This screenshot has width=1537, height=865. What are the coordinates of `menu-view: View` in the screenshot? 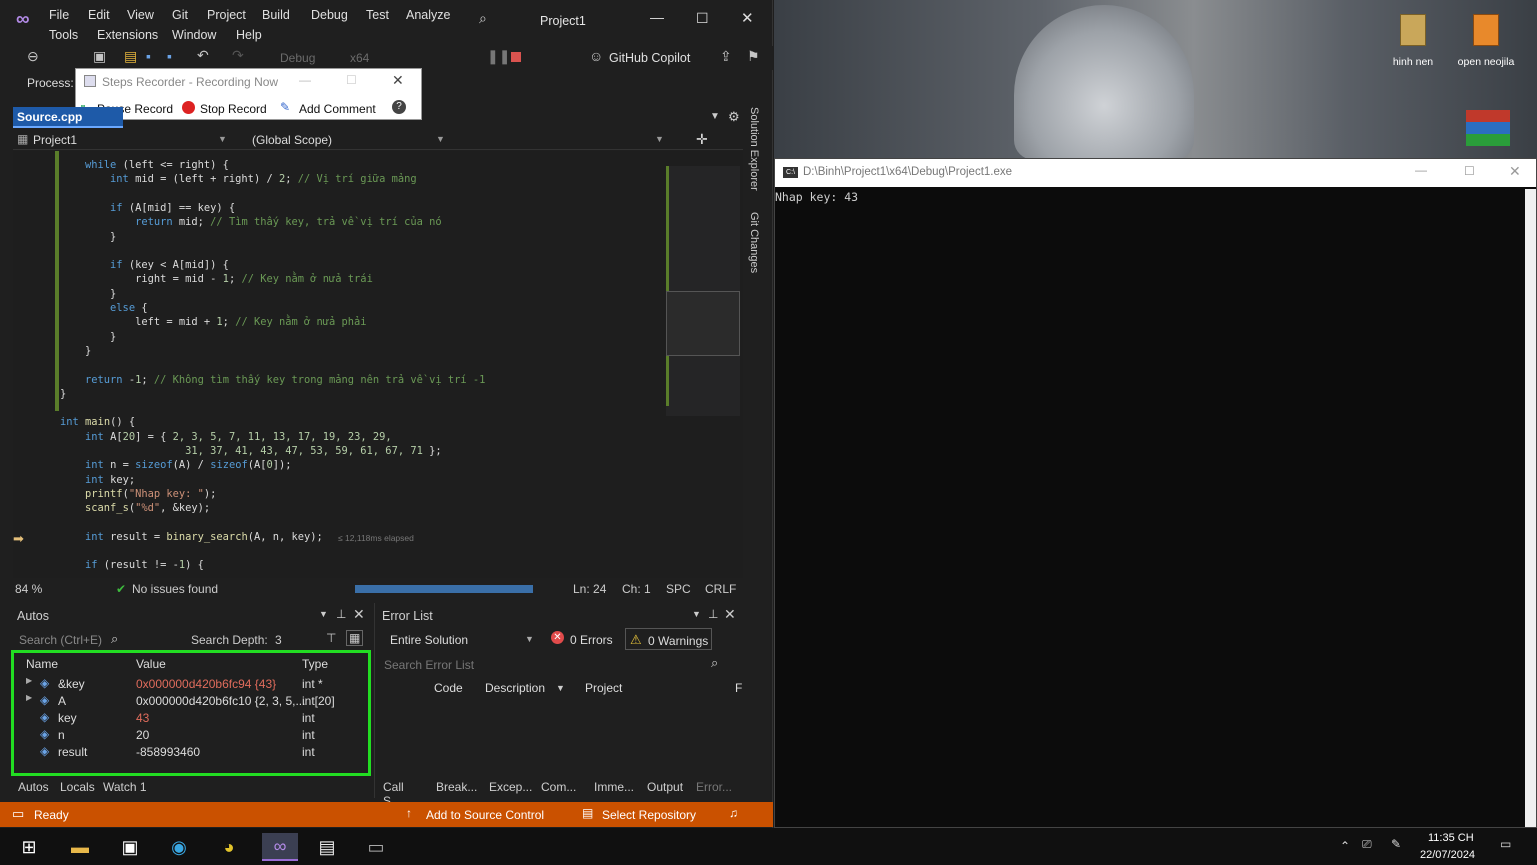 It's located at (140, 15).